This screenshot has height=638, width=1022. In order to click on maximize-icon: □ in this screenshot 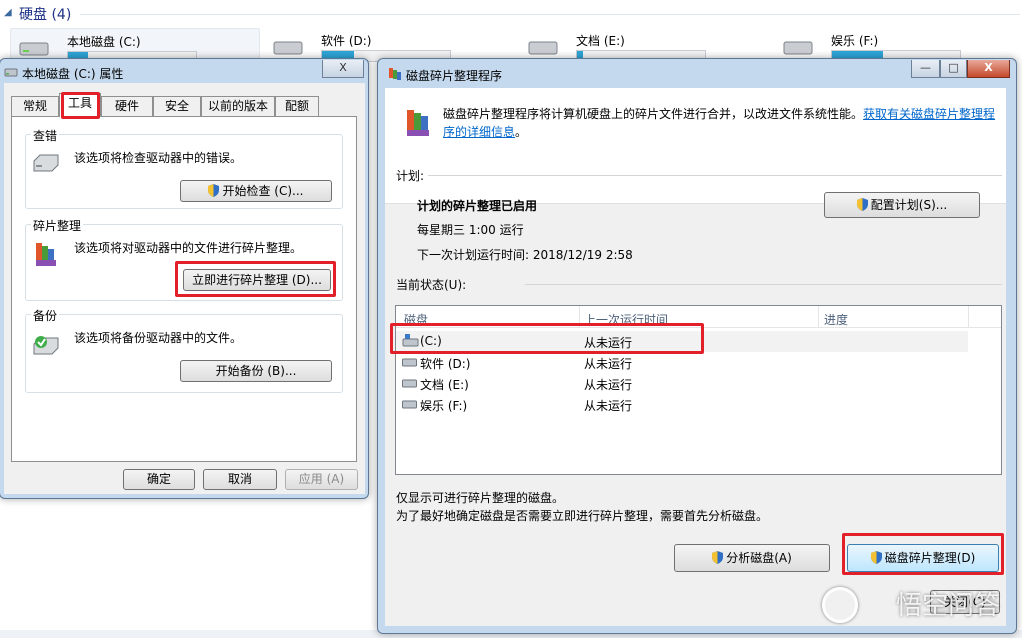, I will do `click(953, 67)`.